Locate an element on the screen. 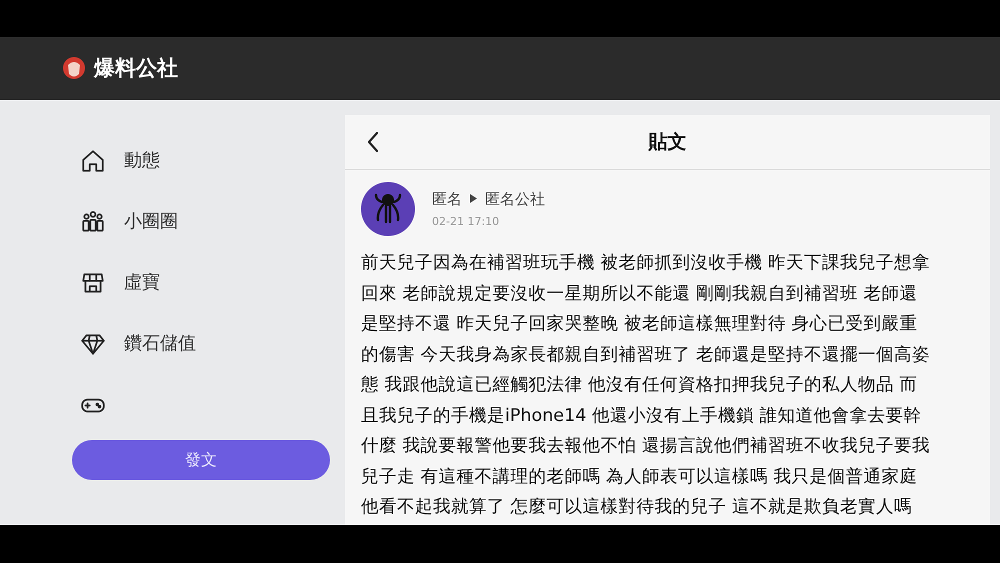  nav-item: 動態 is located at coordinates (201, 160).